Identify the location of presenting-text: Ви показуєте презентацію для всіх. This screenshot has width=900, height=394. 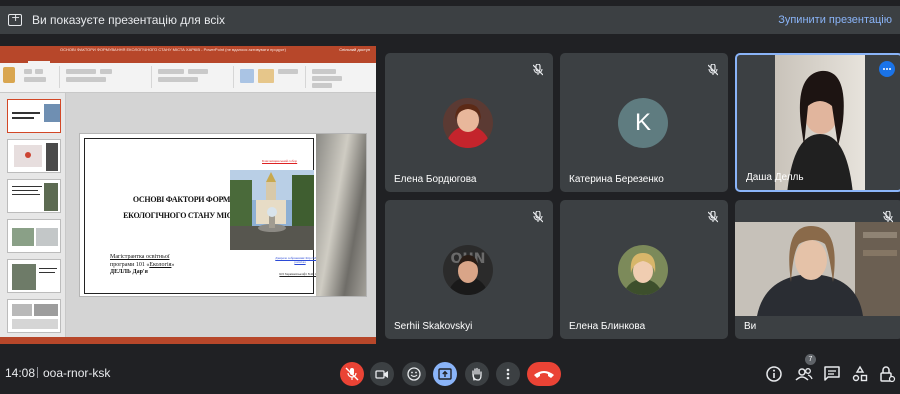
(129, 20).